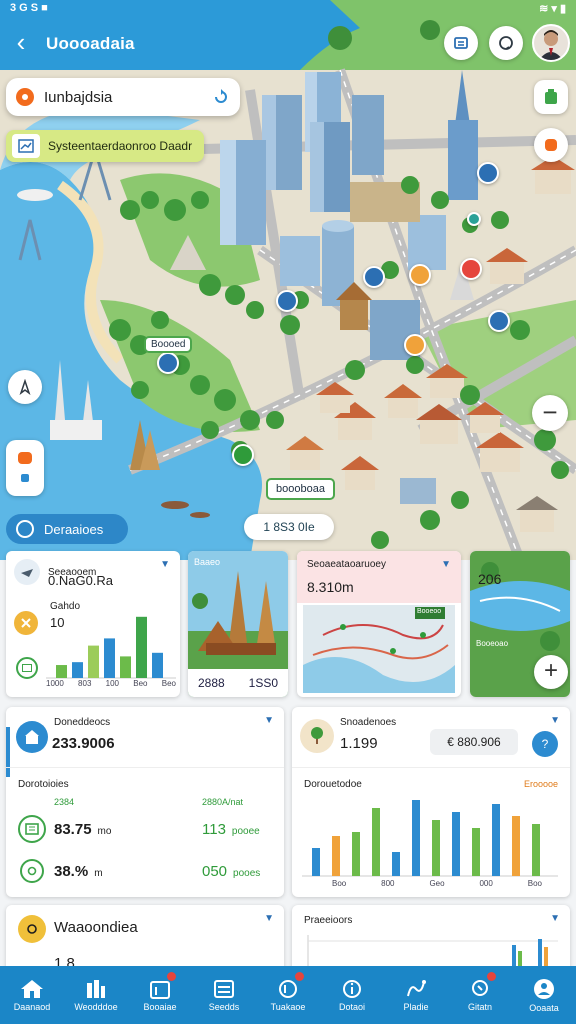  I want to click on compass-icon, so click(25, 387).